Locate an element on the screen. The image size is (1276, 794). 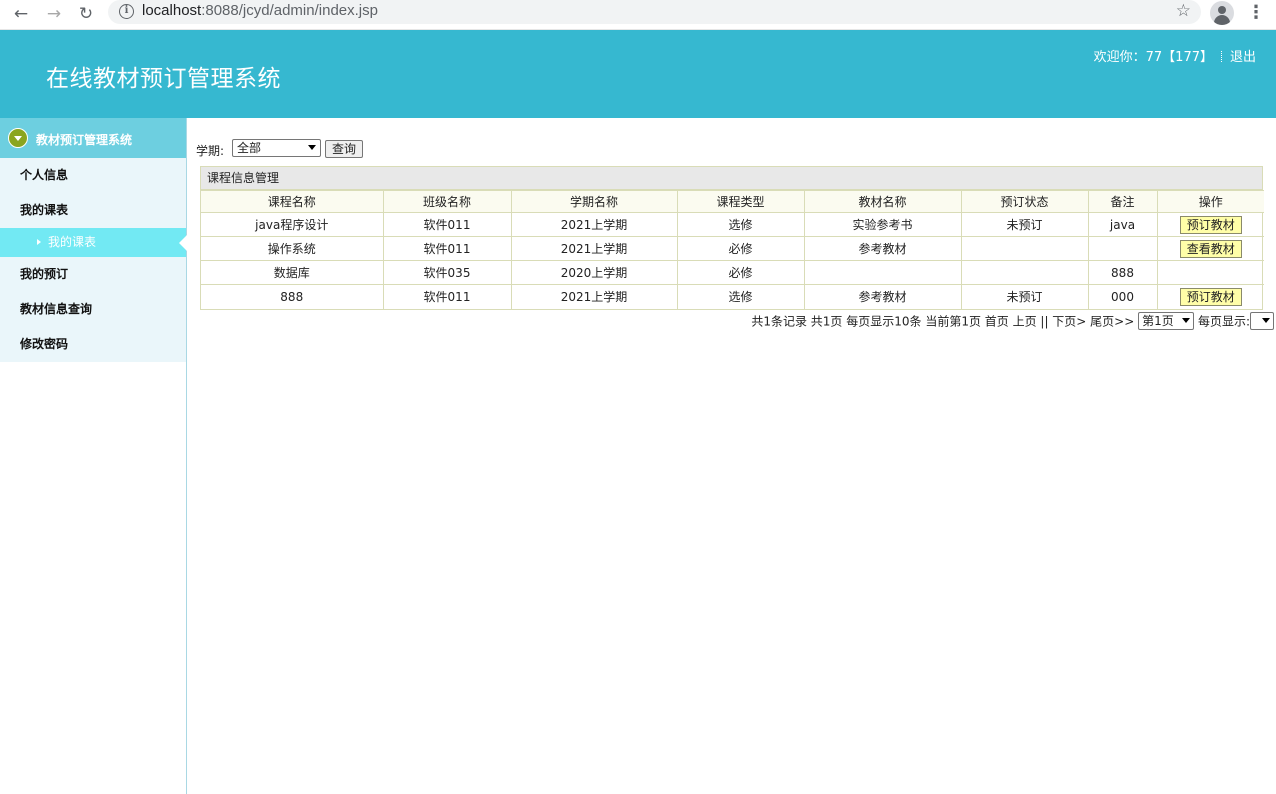
sidebar-menu: 个人信息 我的课表 我的课表 我的预订 教材信息查询 修改密码 is located at coordinates (93, 260).